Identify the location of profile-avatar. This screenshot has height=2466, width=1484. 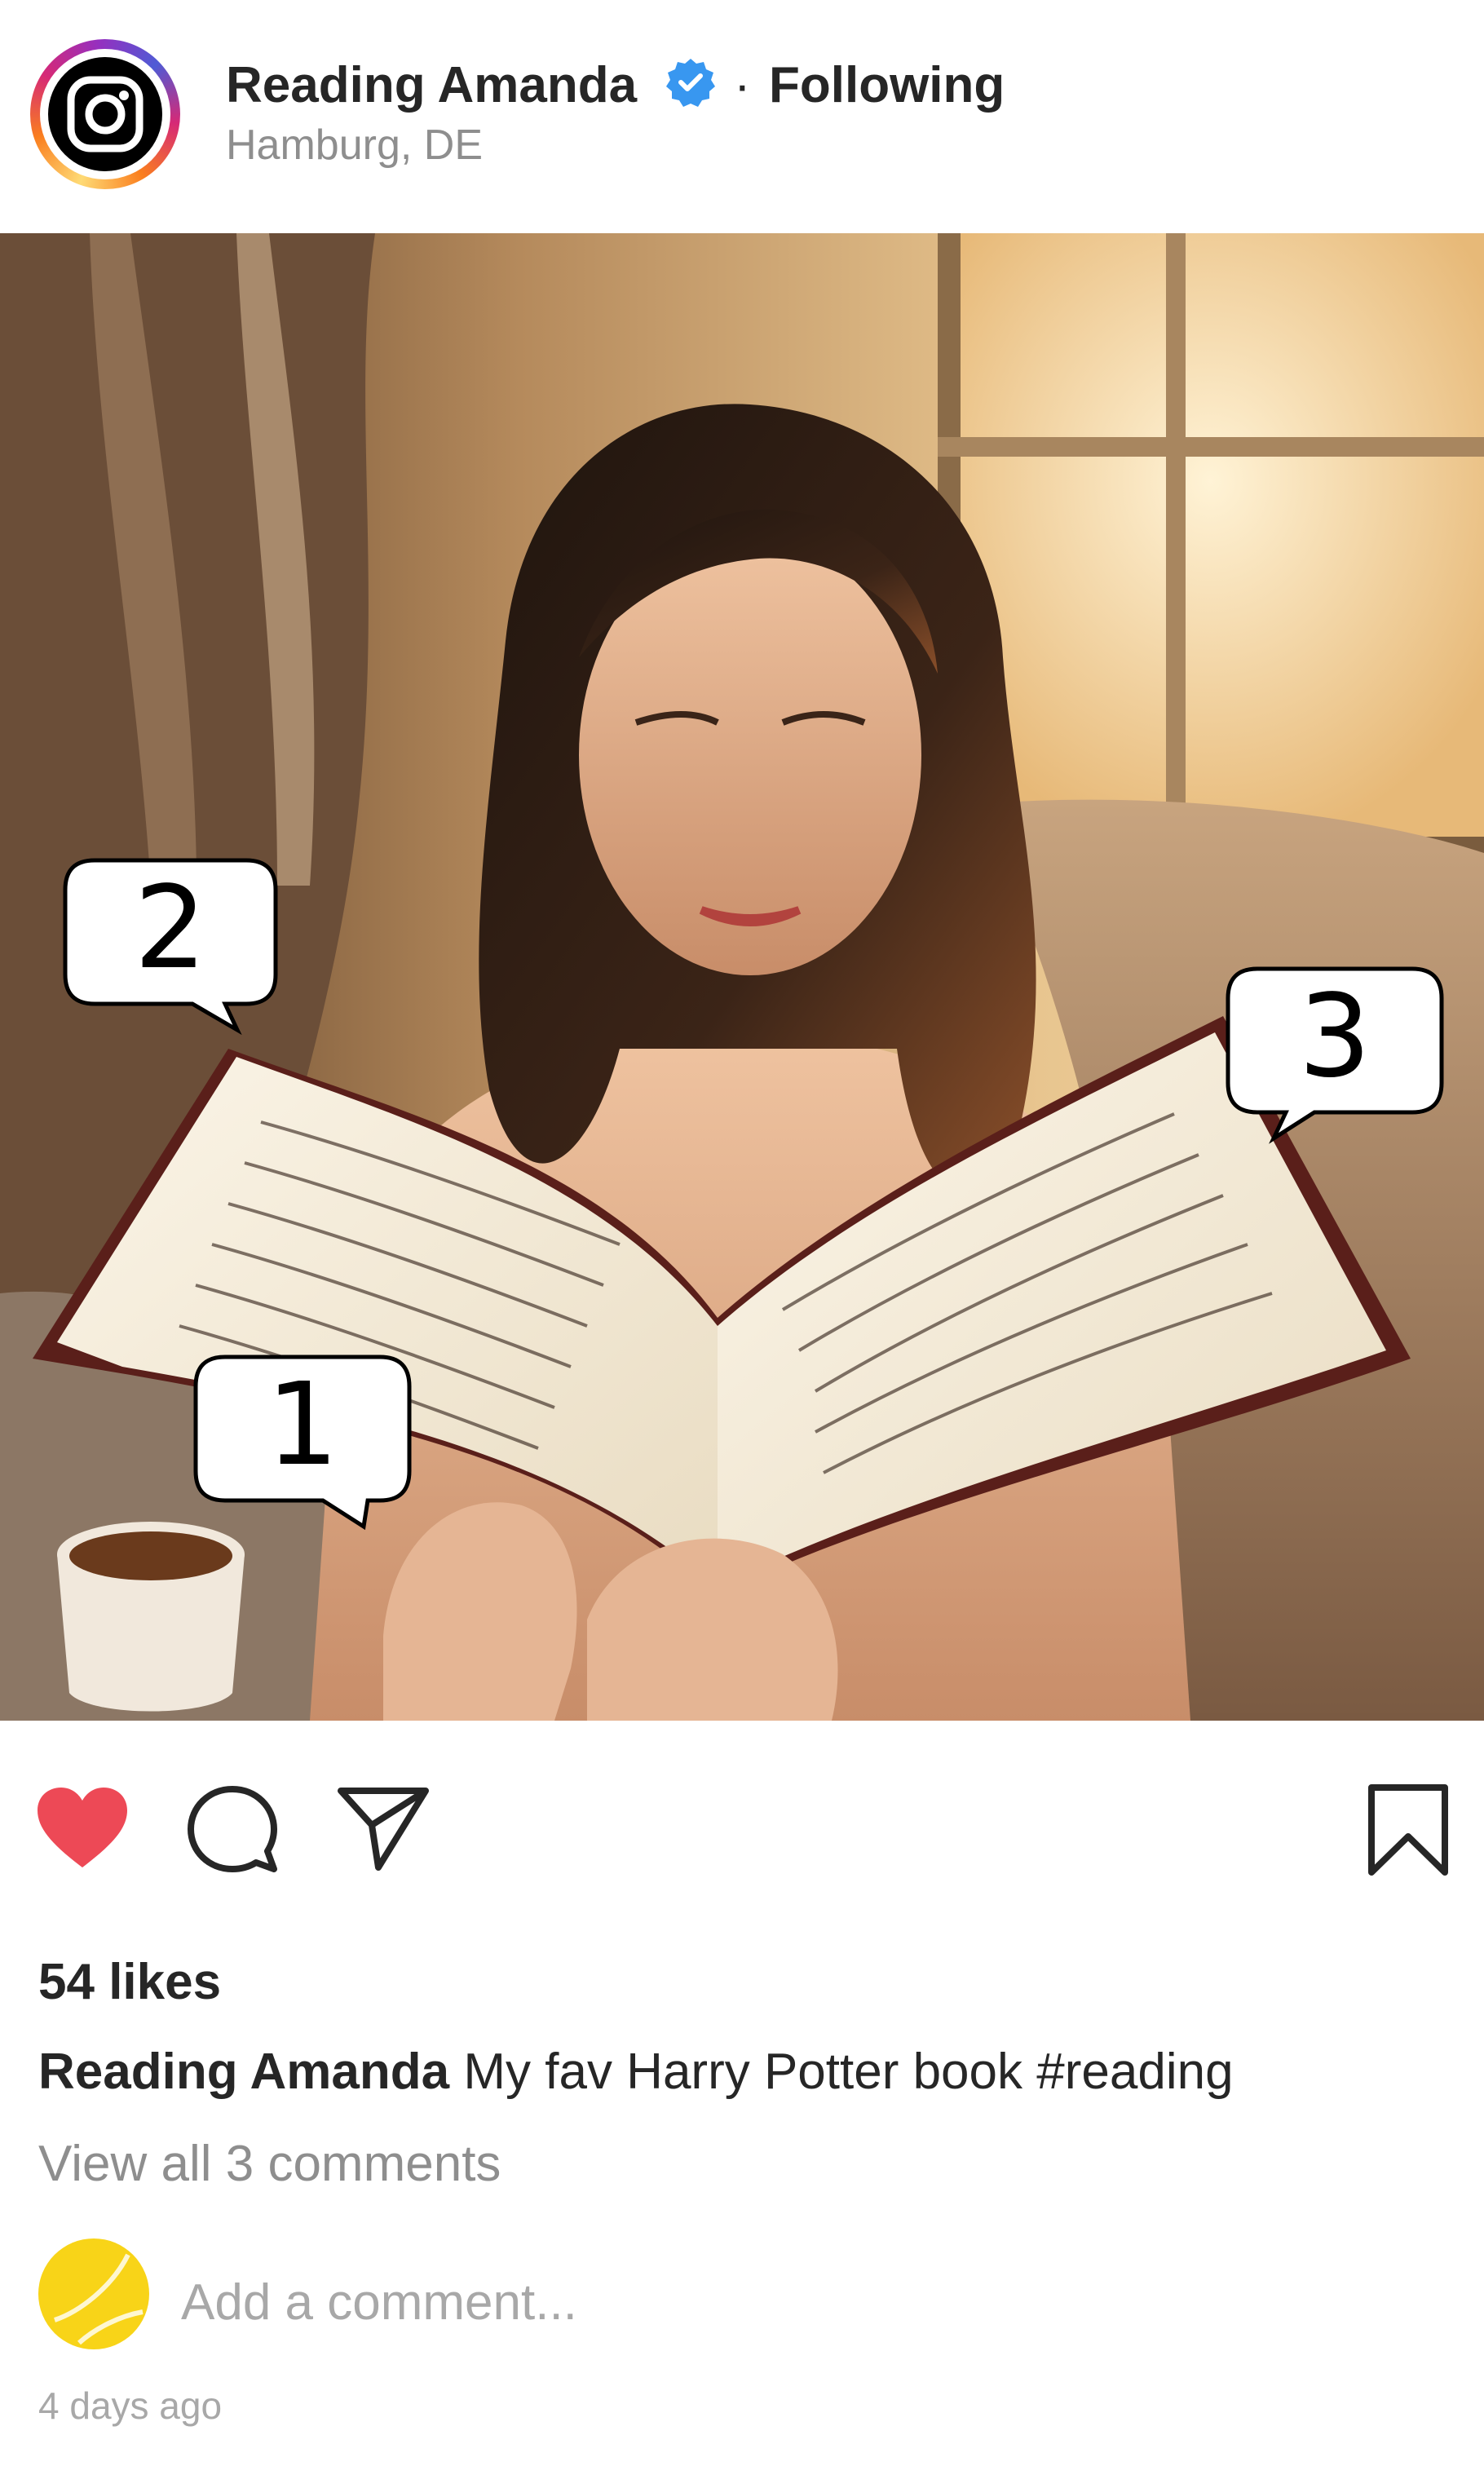
(105, 114).